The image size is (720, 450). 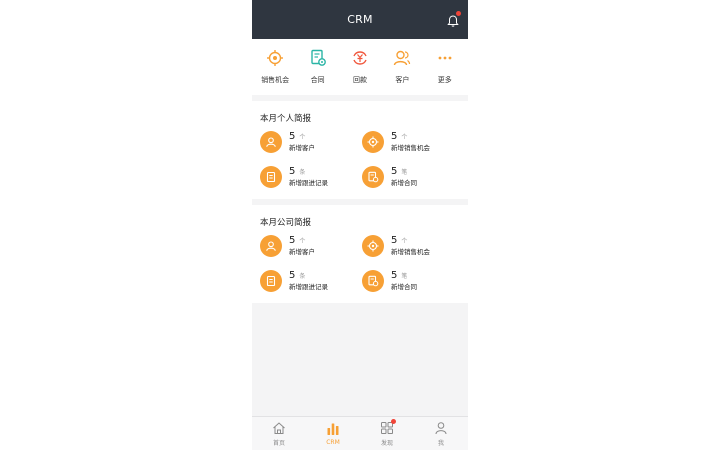 What do you see at coordinates (275, 72) in the screenshot?
I see `quick-item-opportunity: 销售机会` at bounding box center [275, 72].